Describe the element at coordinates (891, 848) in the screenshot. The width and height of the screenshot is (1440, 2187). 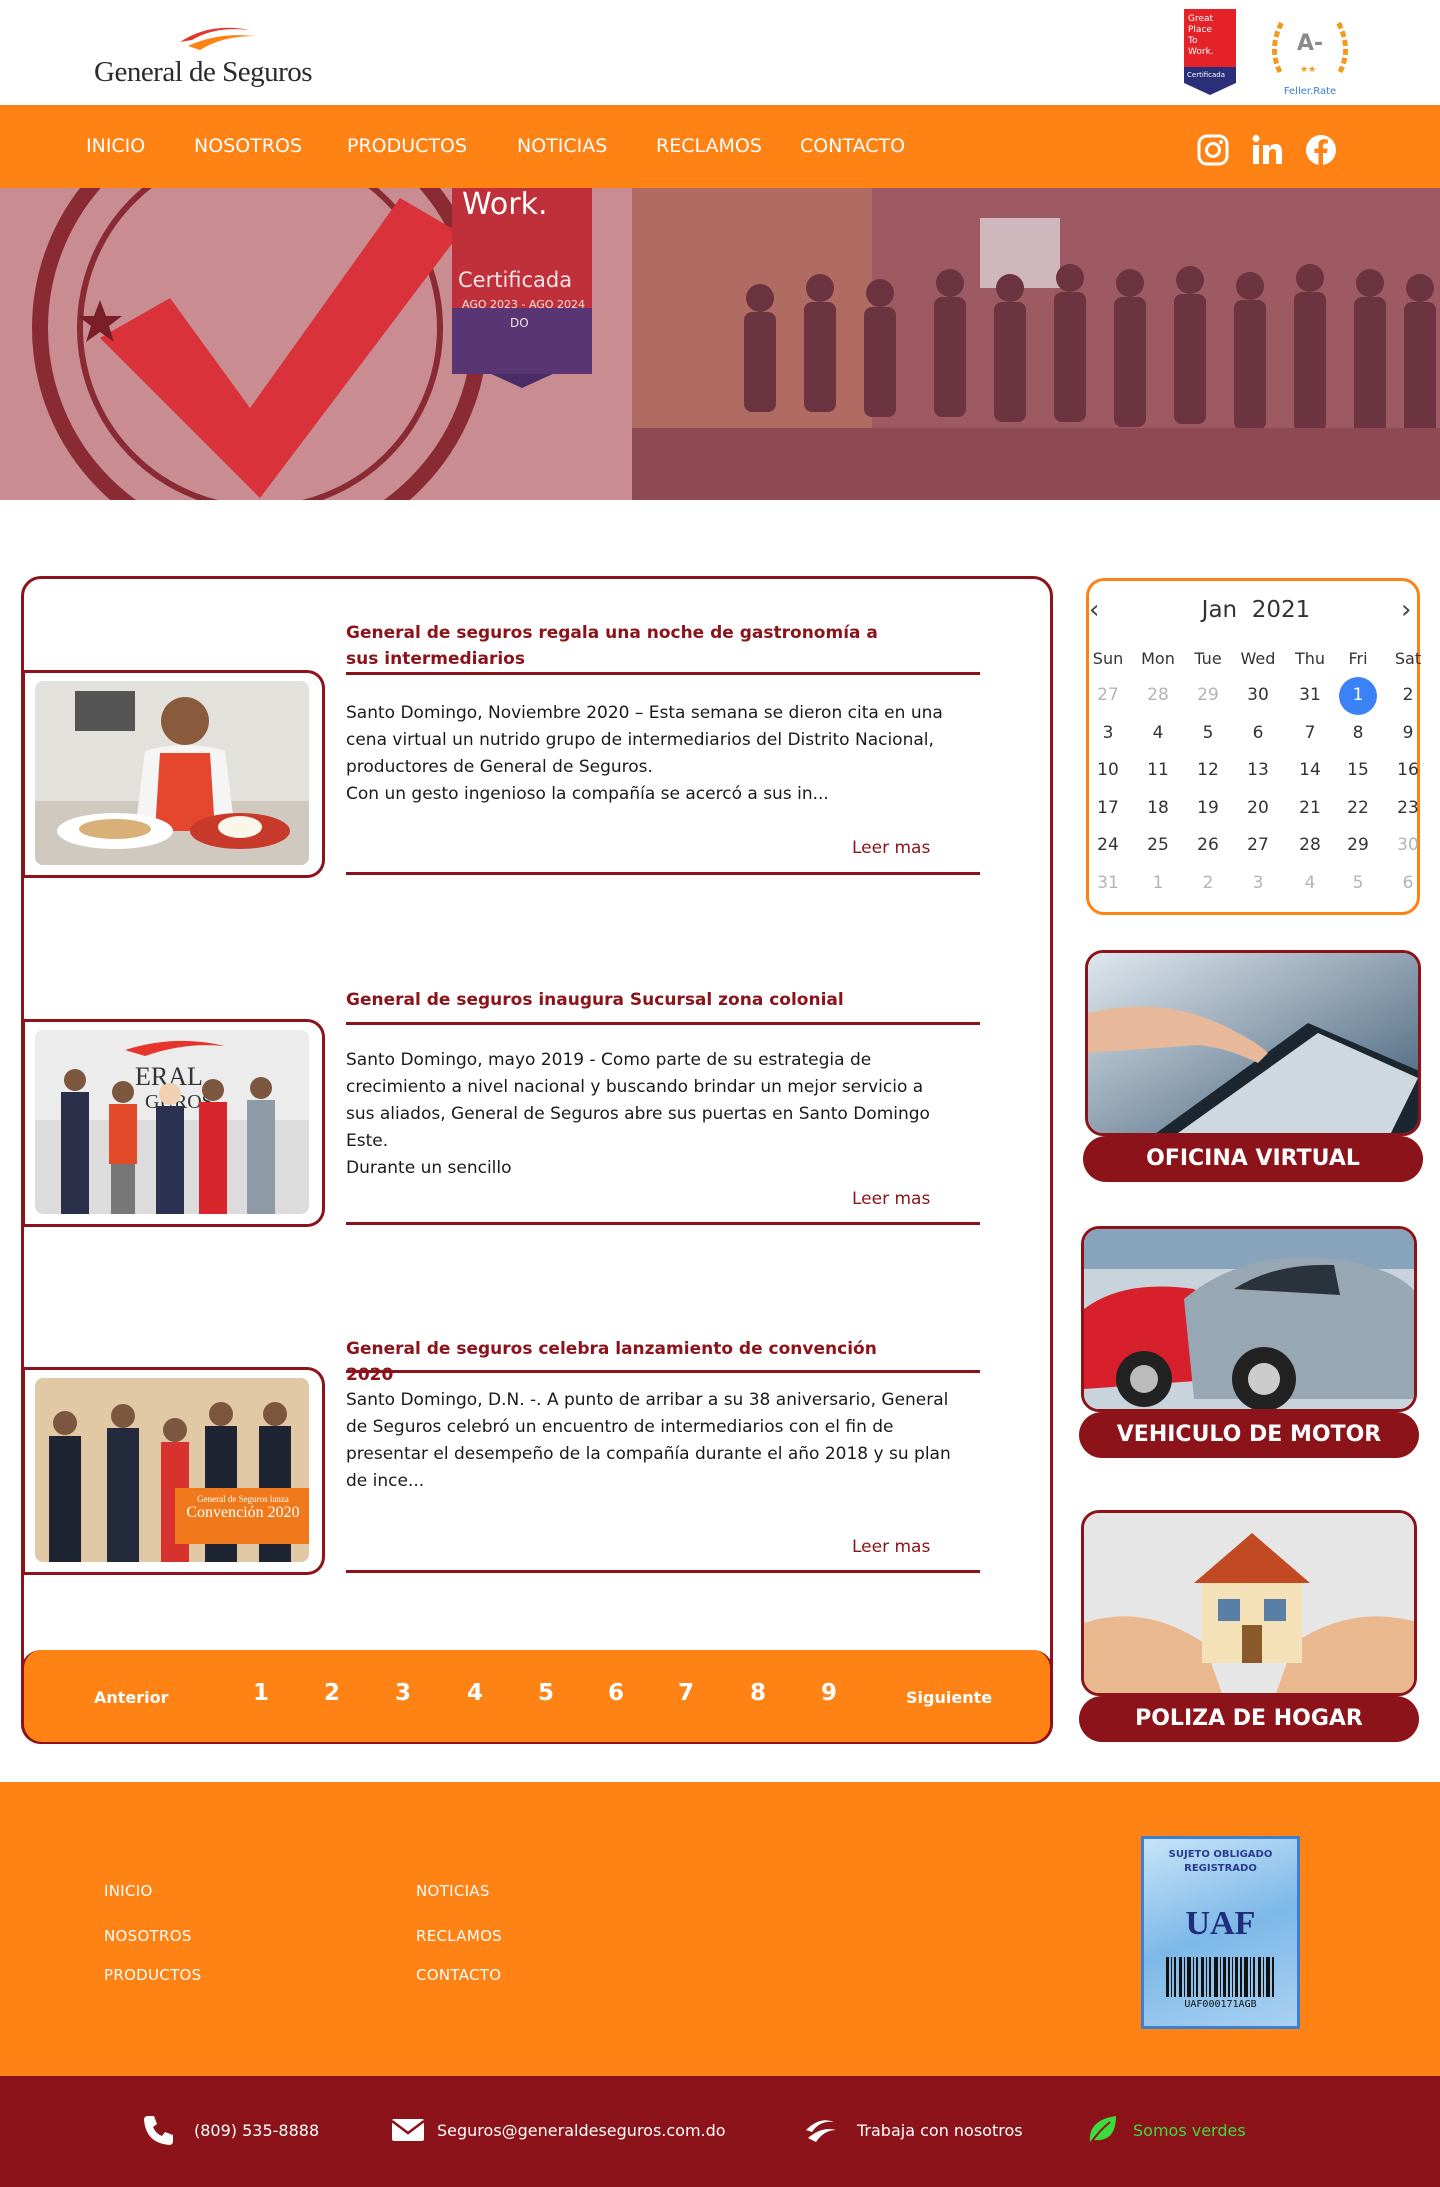
I see `read-more-link-1: Leer mas` at that location.